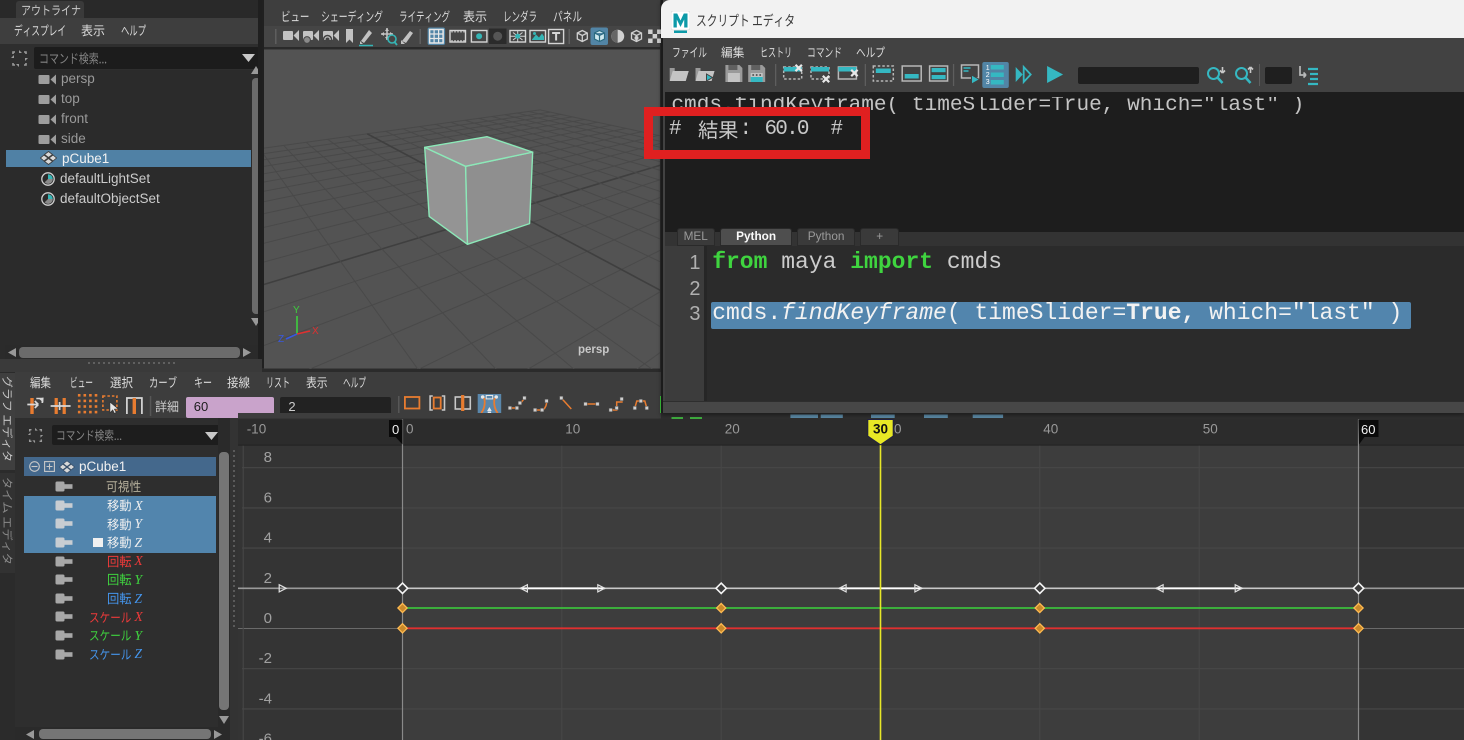 Image resolution: width=1464 pixels, height=740 pixels. What do you see at coordinates (880, 429) in the screenshot?
I see `svg-text: 30` at bounding box center [880, 429].